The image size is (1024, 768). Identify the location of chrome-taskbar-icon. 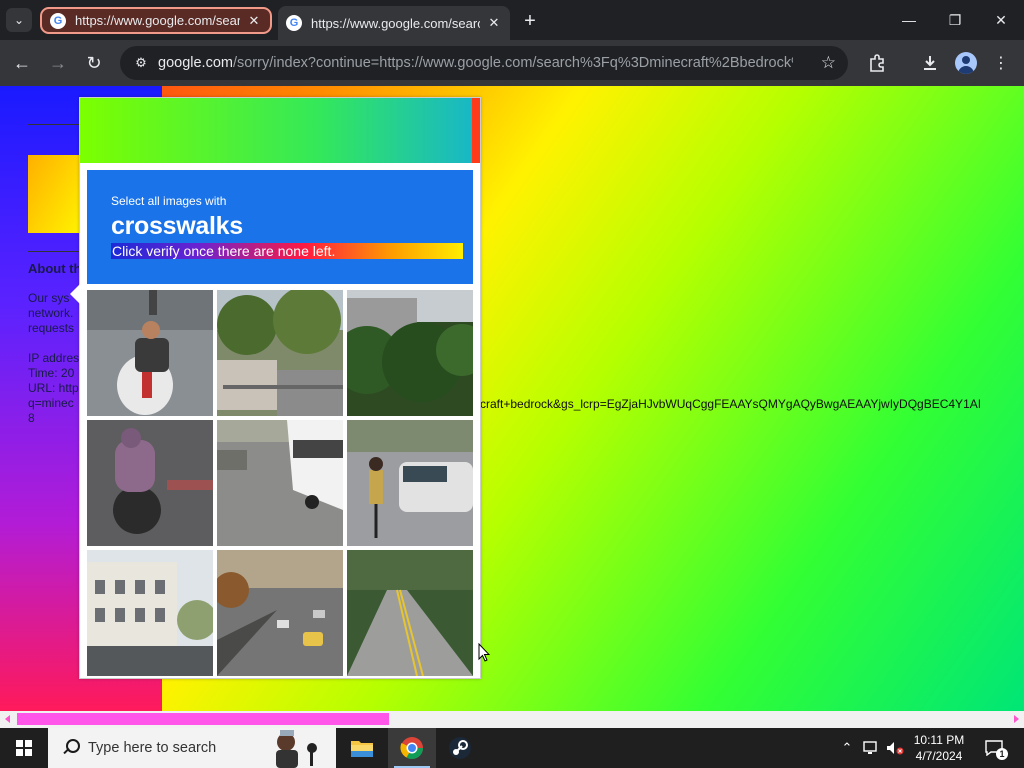
(412, 748).